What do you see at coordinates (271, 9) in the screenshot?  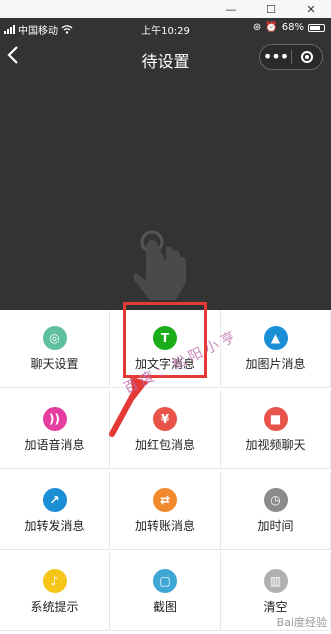 I see `maximize-button: ☐` at bounding box center [271, 9].